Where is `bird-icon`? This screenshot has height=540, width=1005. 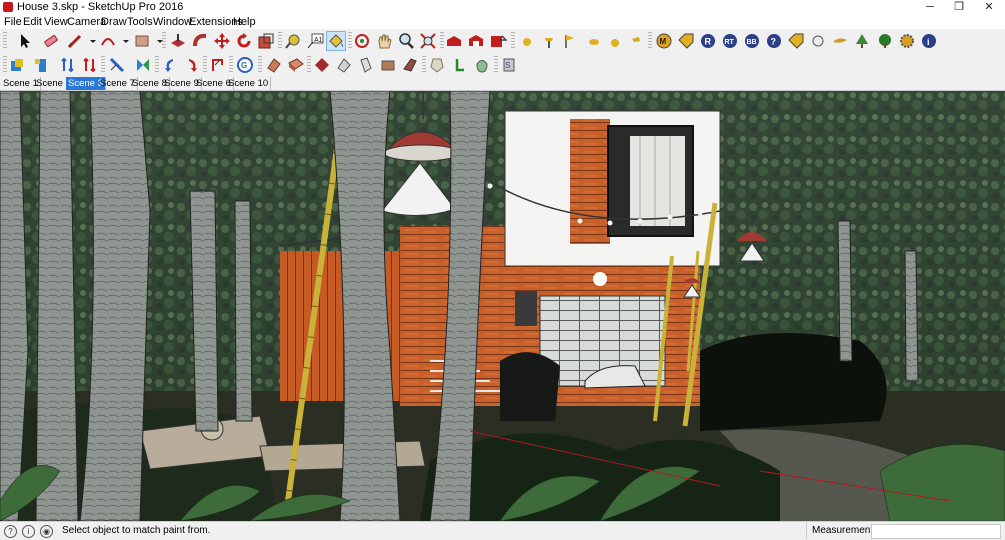 bird-icon is located at coordinates (840, 41).